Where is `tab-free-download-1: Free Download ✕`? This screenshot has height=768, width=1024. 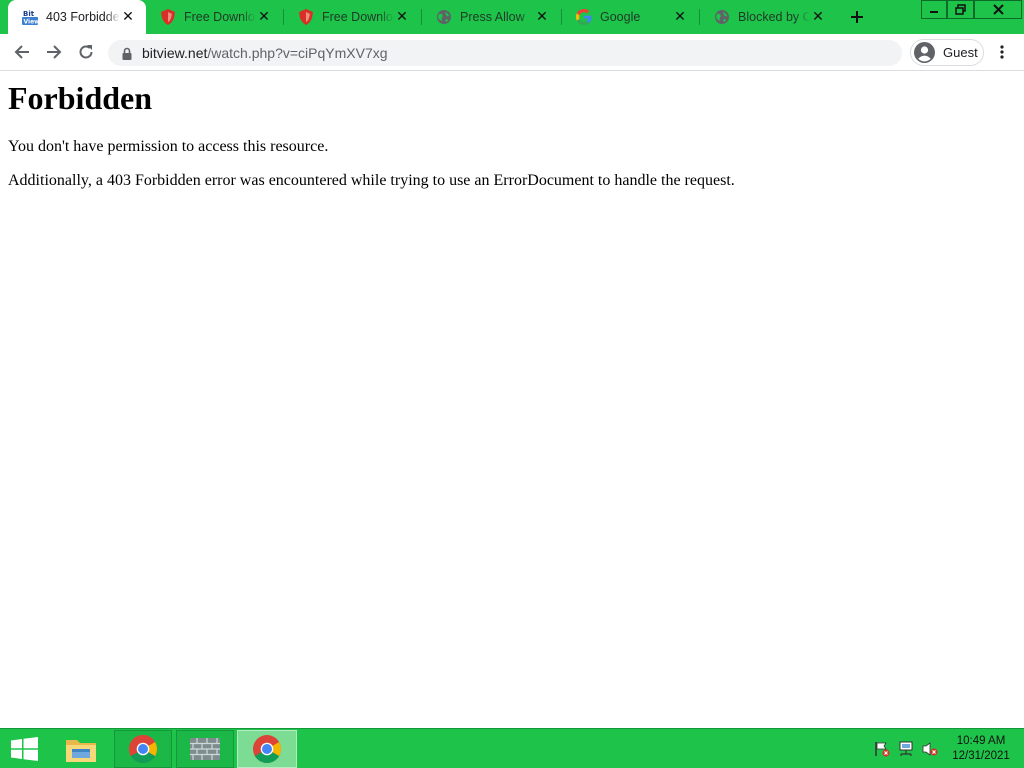 tab-free-download-1: Free Download ✕ is located at coordinates (214, 17).